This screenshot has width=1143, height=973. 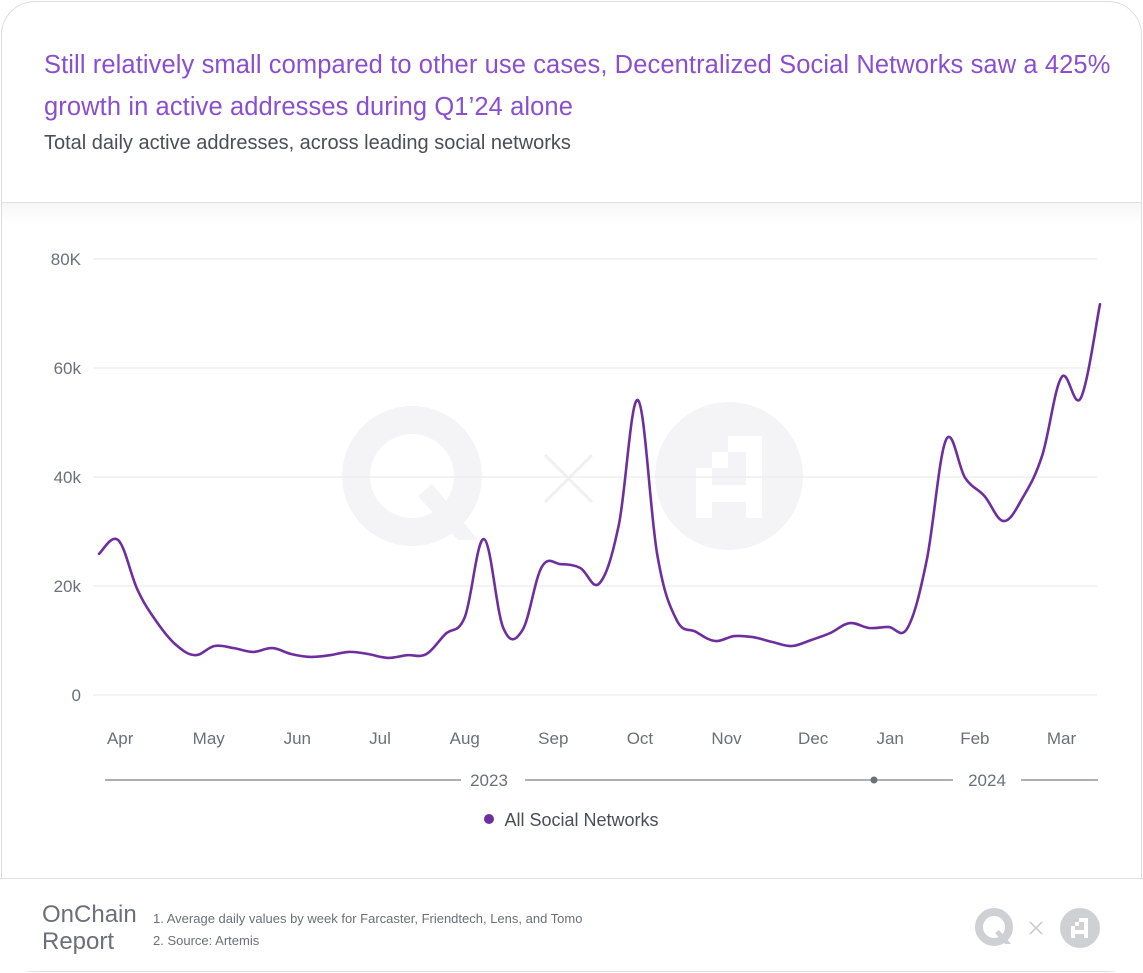 What do you see at coordinates (297, 738) in the screenshot?
I see `x-tick-label: Jun` at bounding box center [297, 738].